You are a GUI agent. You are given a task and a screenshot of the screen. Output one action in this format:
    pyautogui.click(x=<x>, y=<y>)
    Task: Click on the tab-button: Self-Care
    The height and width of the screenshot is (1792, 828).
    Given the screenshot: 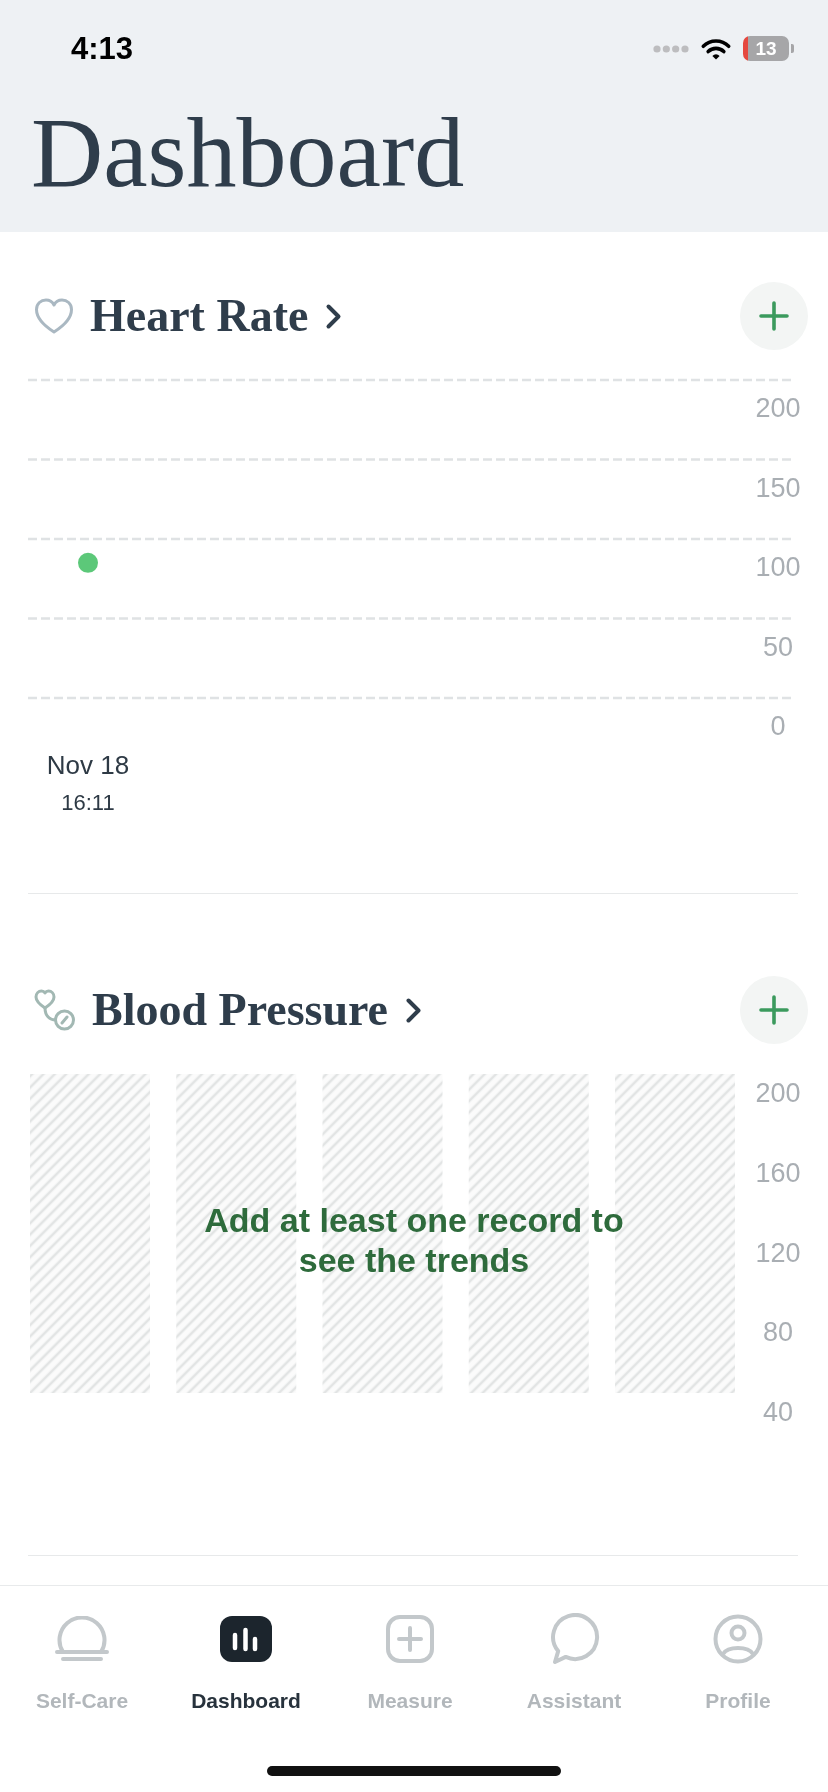 What is the action you would take?
    pyautogui.click(x=82, y=1663)
    